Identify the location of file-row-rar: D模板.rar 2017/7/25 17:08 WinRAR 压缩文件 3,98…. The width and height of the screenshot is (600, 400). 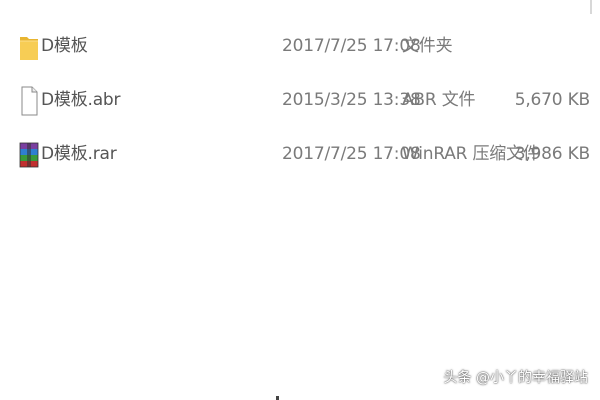
(300, 161).